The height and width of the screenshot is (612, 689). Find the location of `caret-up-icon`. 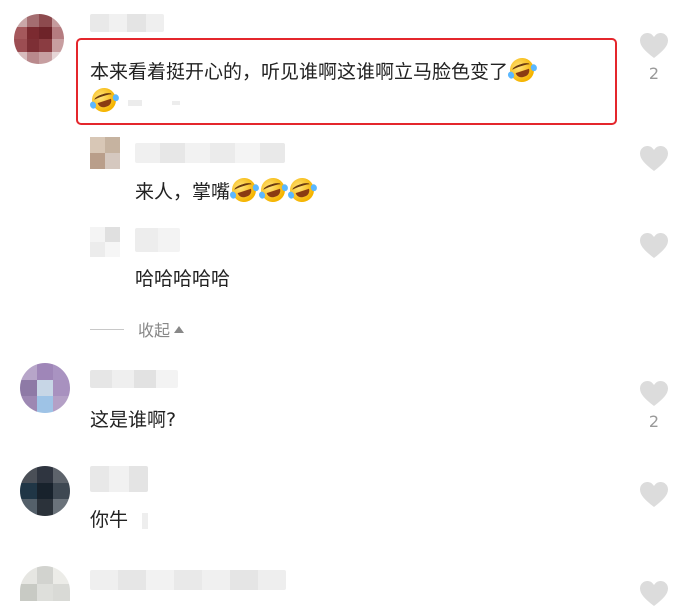

caret-up-icon is located at coordinates (179, 329).